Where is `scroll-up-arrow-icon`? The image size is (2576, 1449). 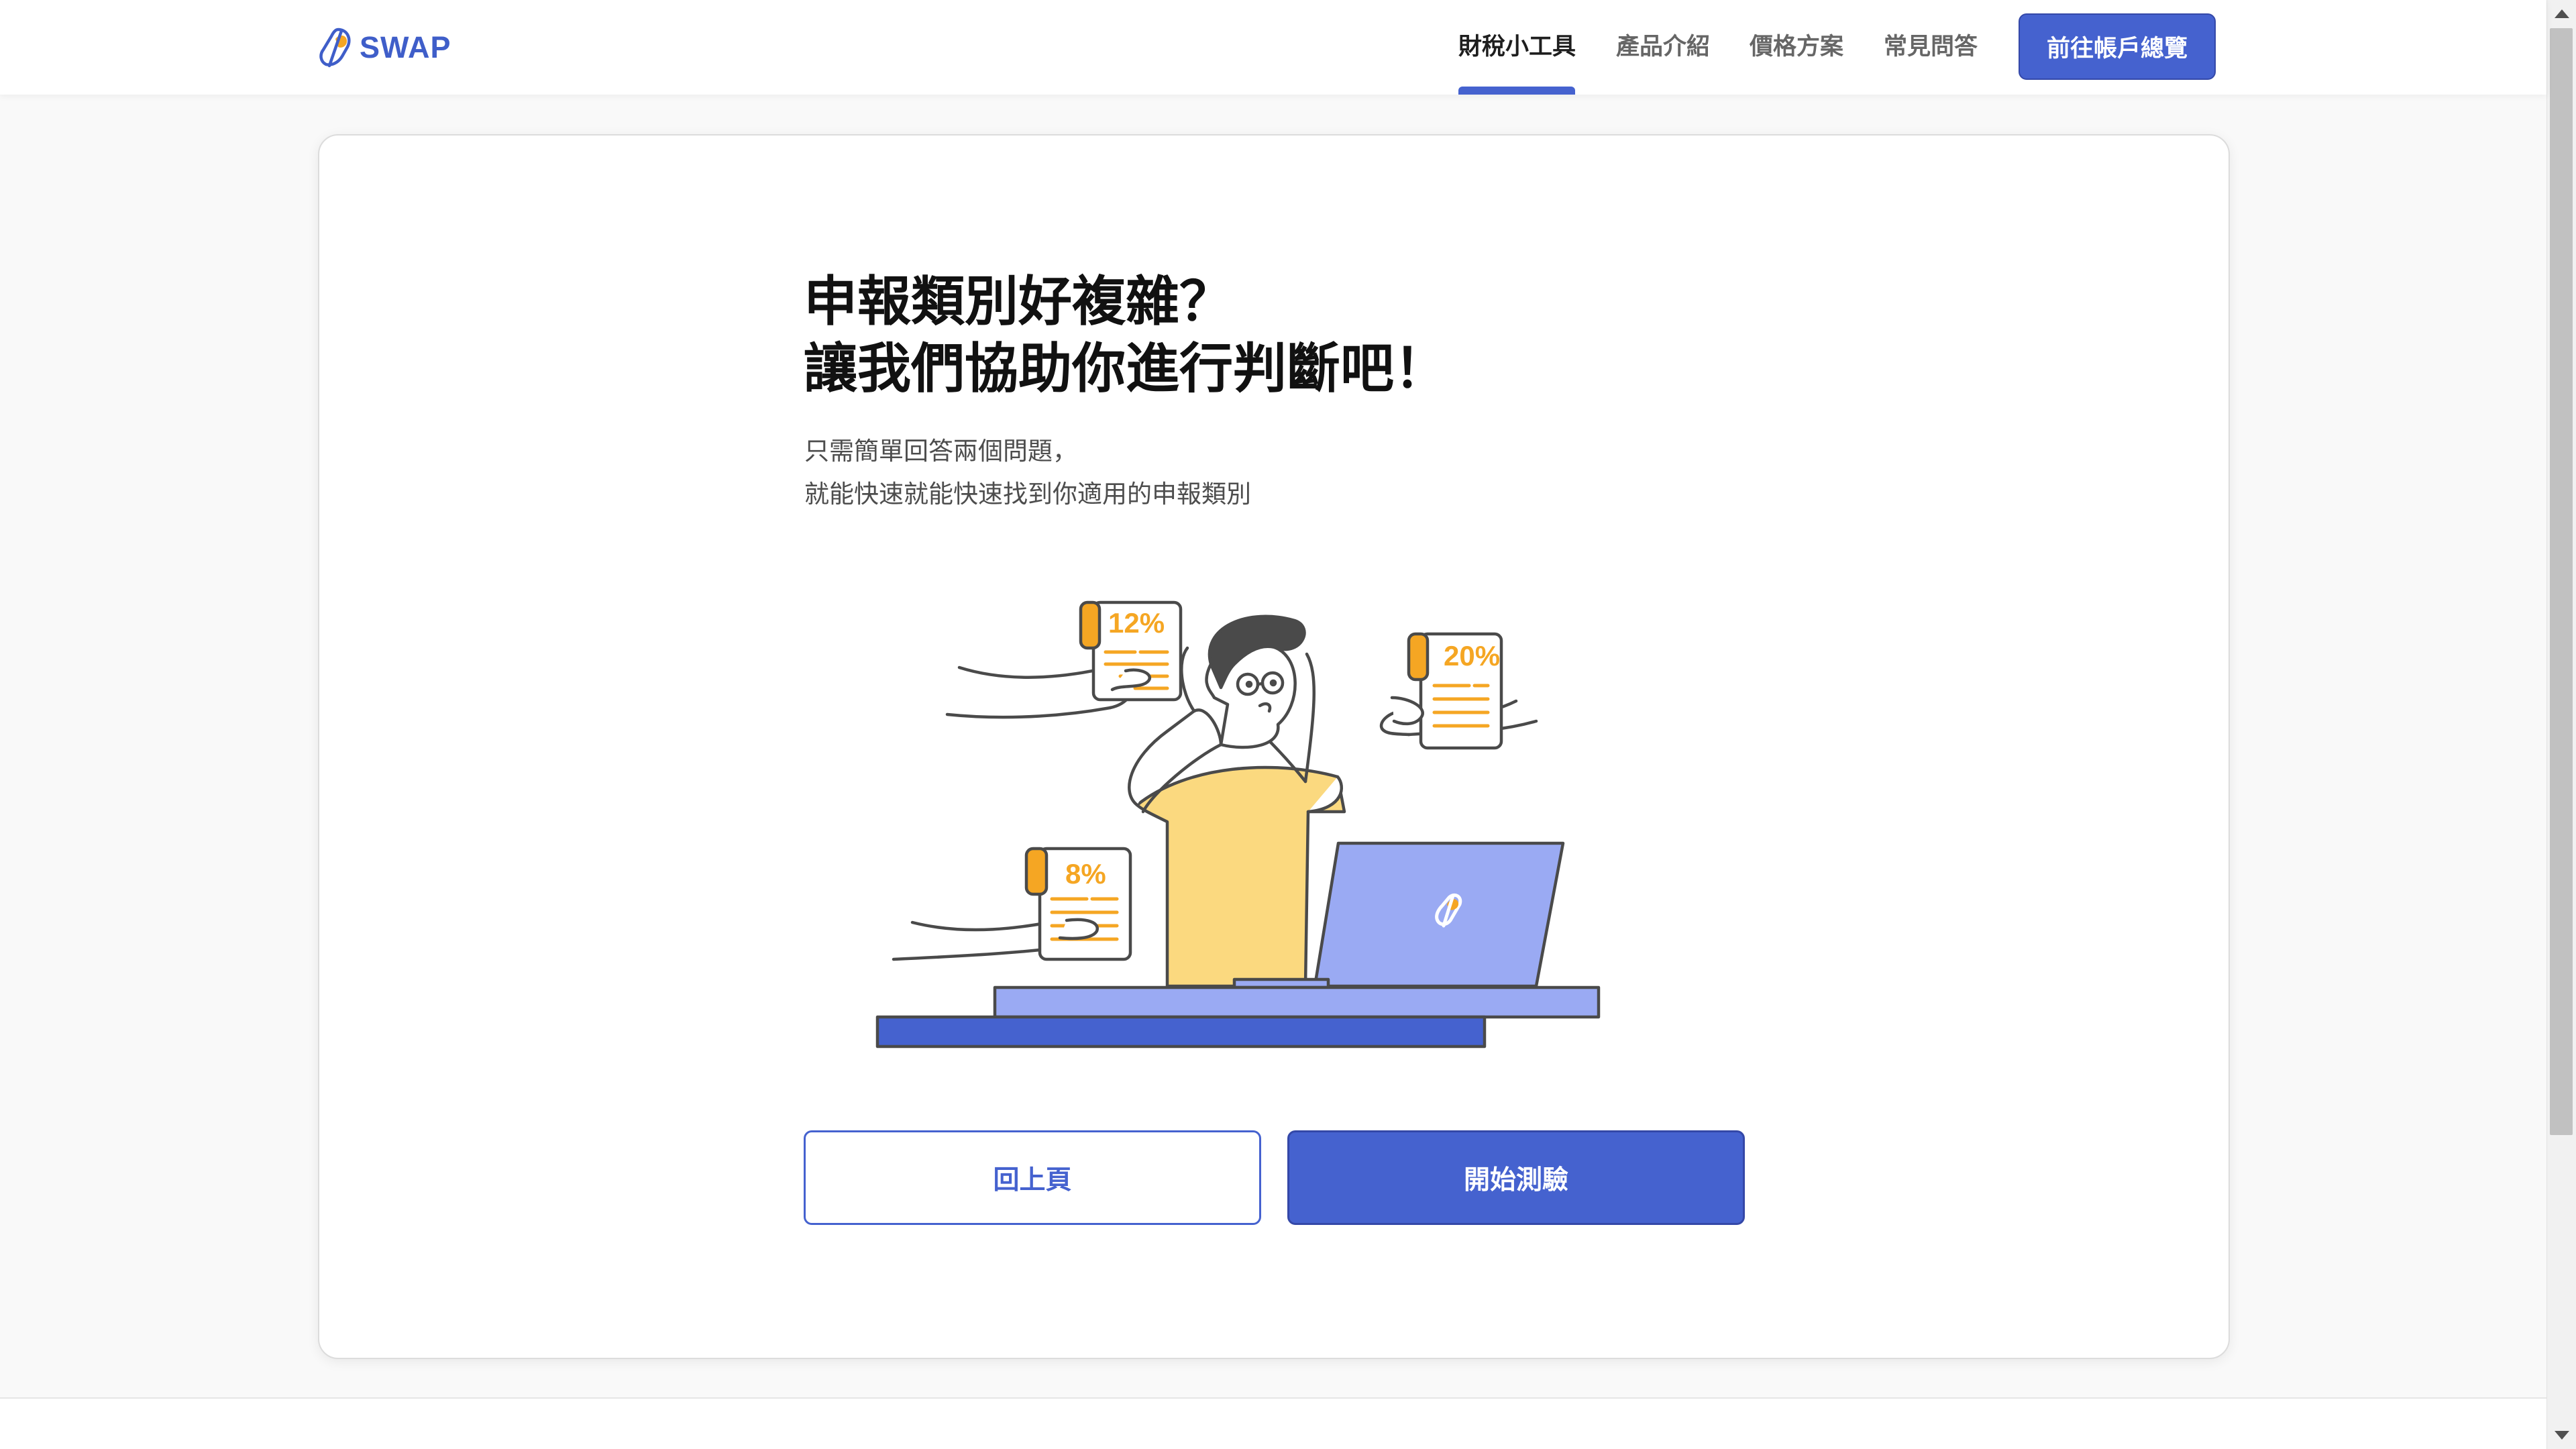 scroll-up-arrow-icon is located at coordinates (2562, 13).